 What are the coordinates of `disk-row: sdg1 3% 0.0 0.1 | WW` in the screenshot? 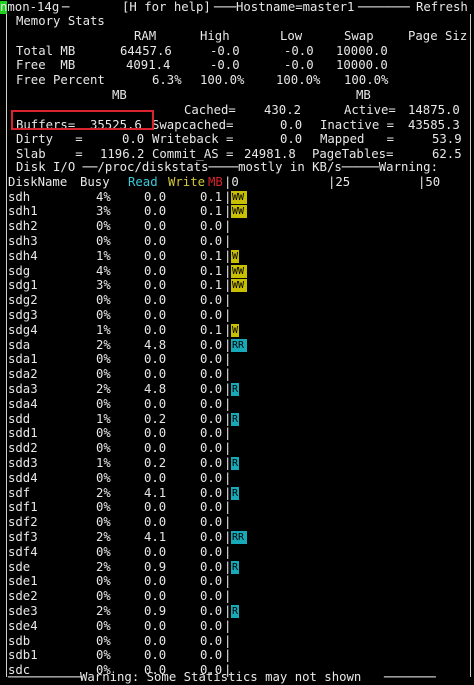 It's located at (237, 285).